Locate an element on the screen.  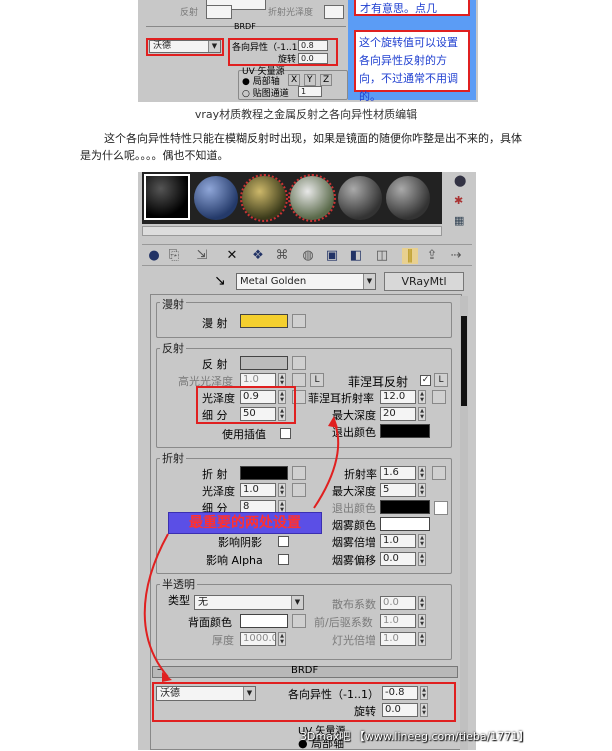
diffuse-map-button is located at coordinates (299, 321).